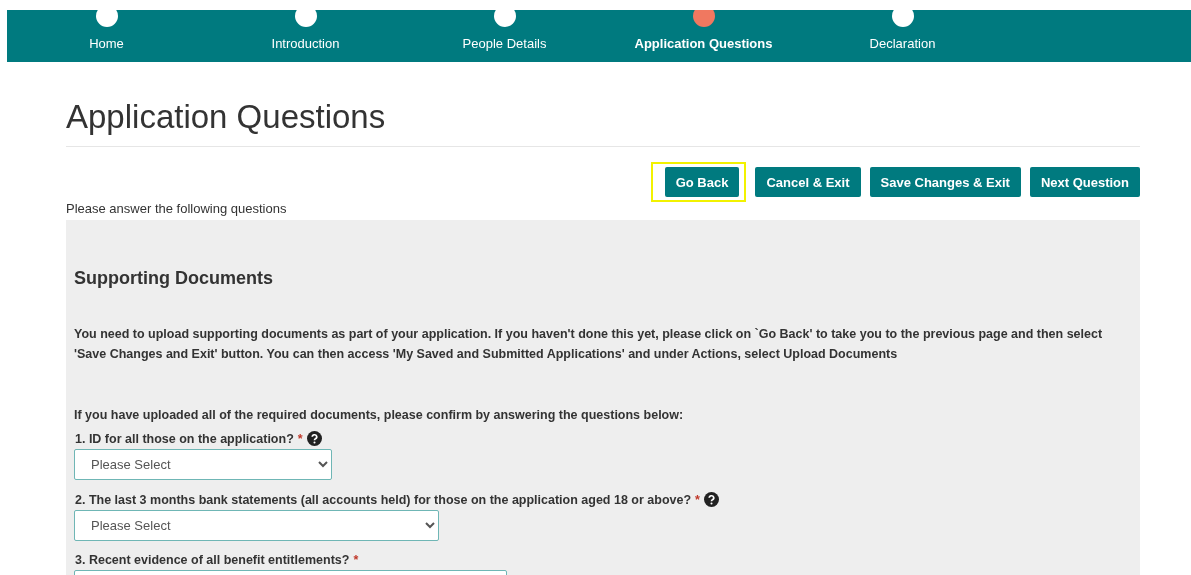  What do you see at coordinates (902, 36) in the screenshot?
I see `step-tab: Declaration` at bounding box center [902, 36].